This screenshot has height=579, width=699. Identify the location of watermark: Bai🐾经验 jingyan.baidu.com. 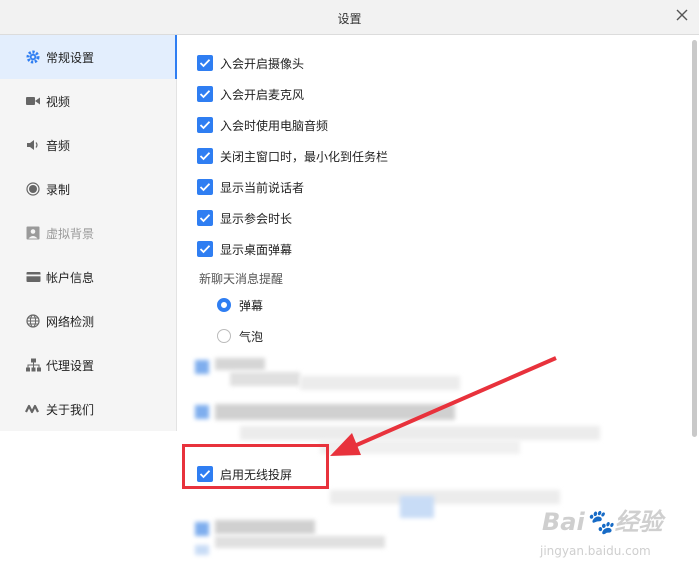
(612, 535).